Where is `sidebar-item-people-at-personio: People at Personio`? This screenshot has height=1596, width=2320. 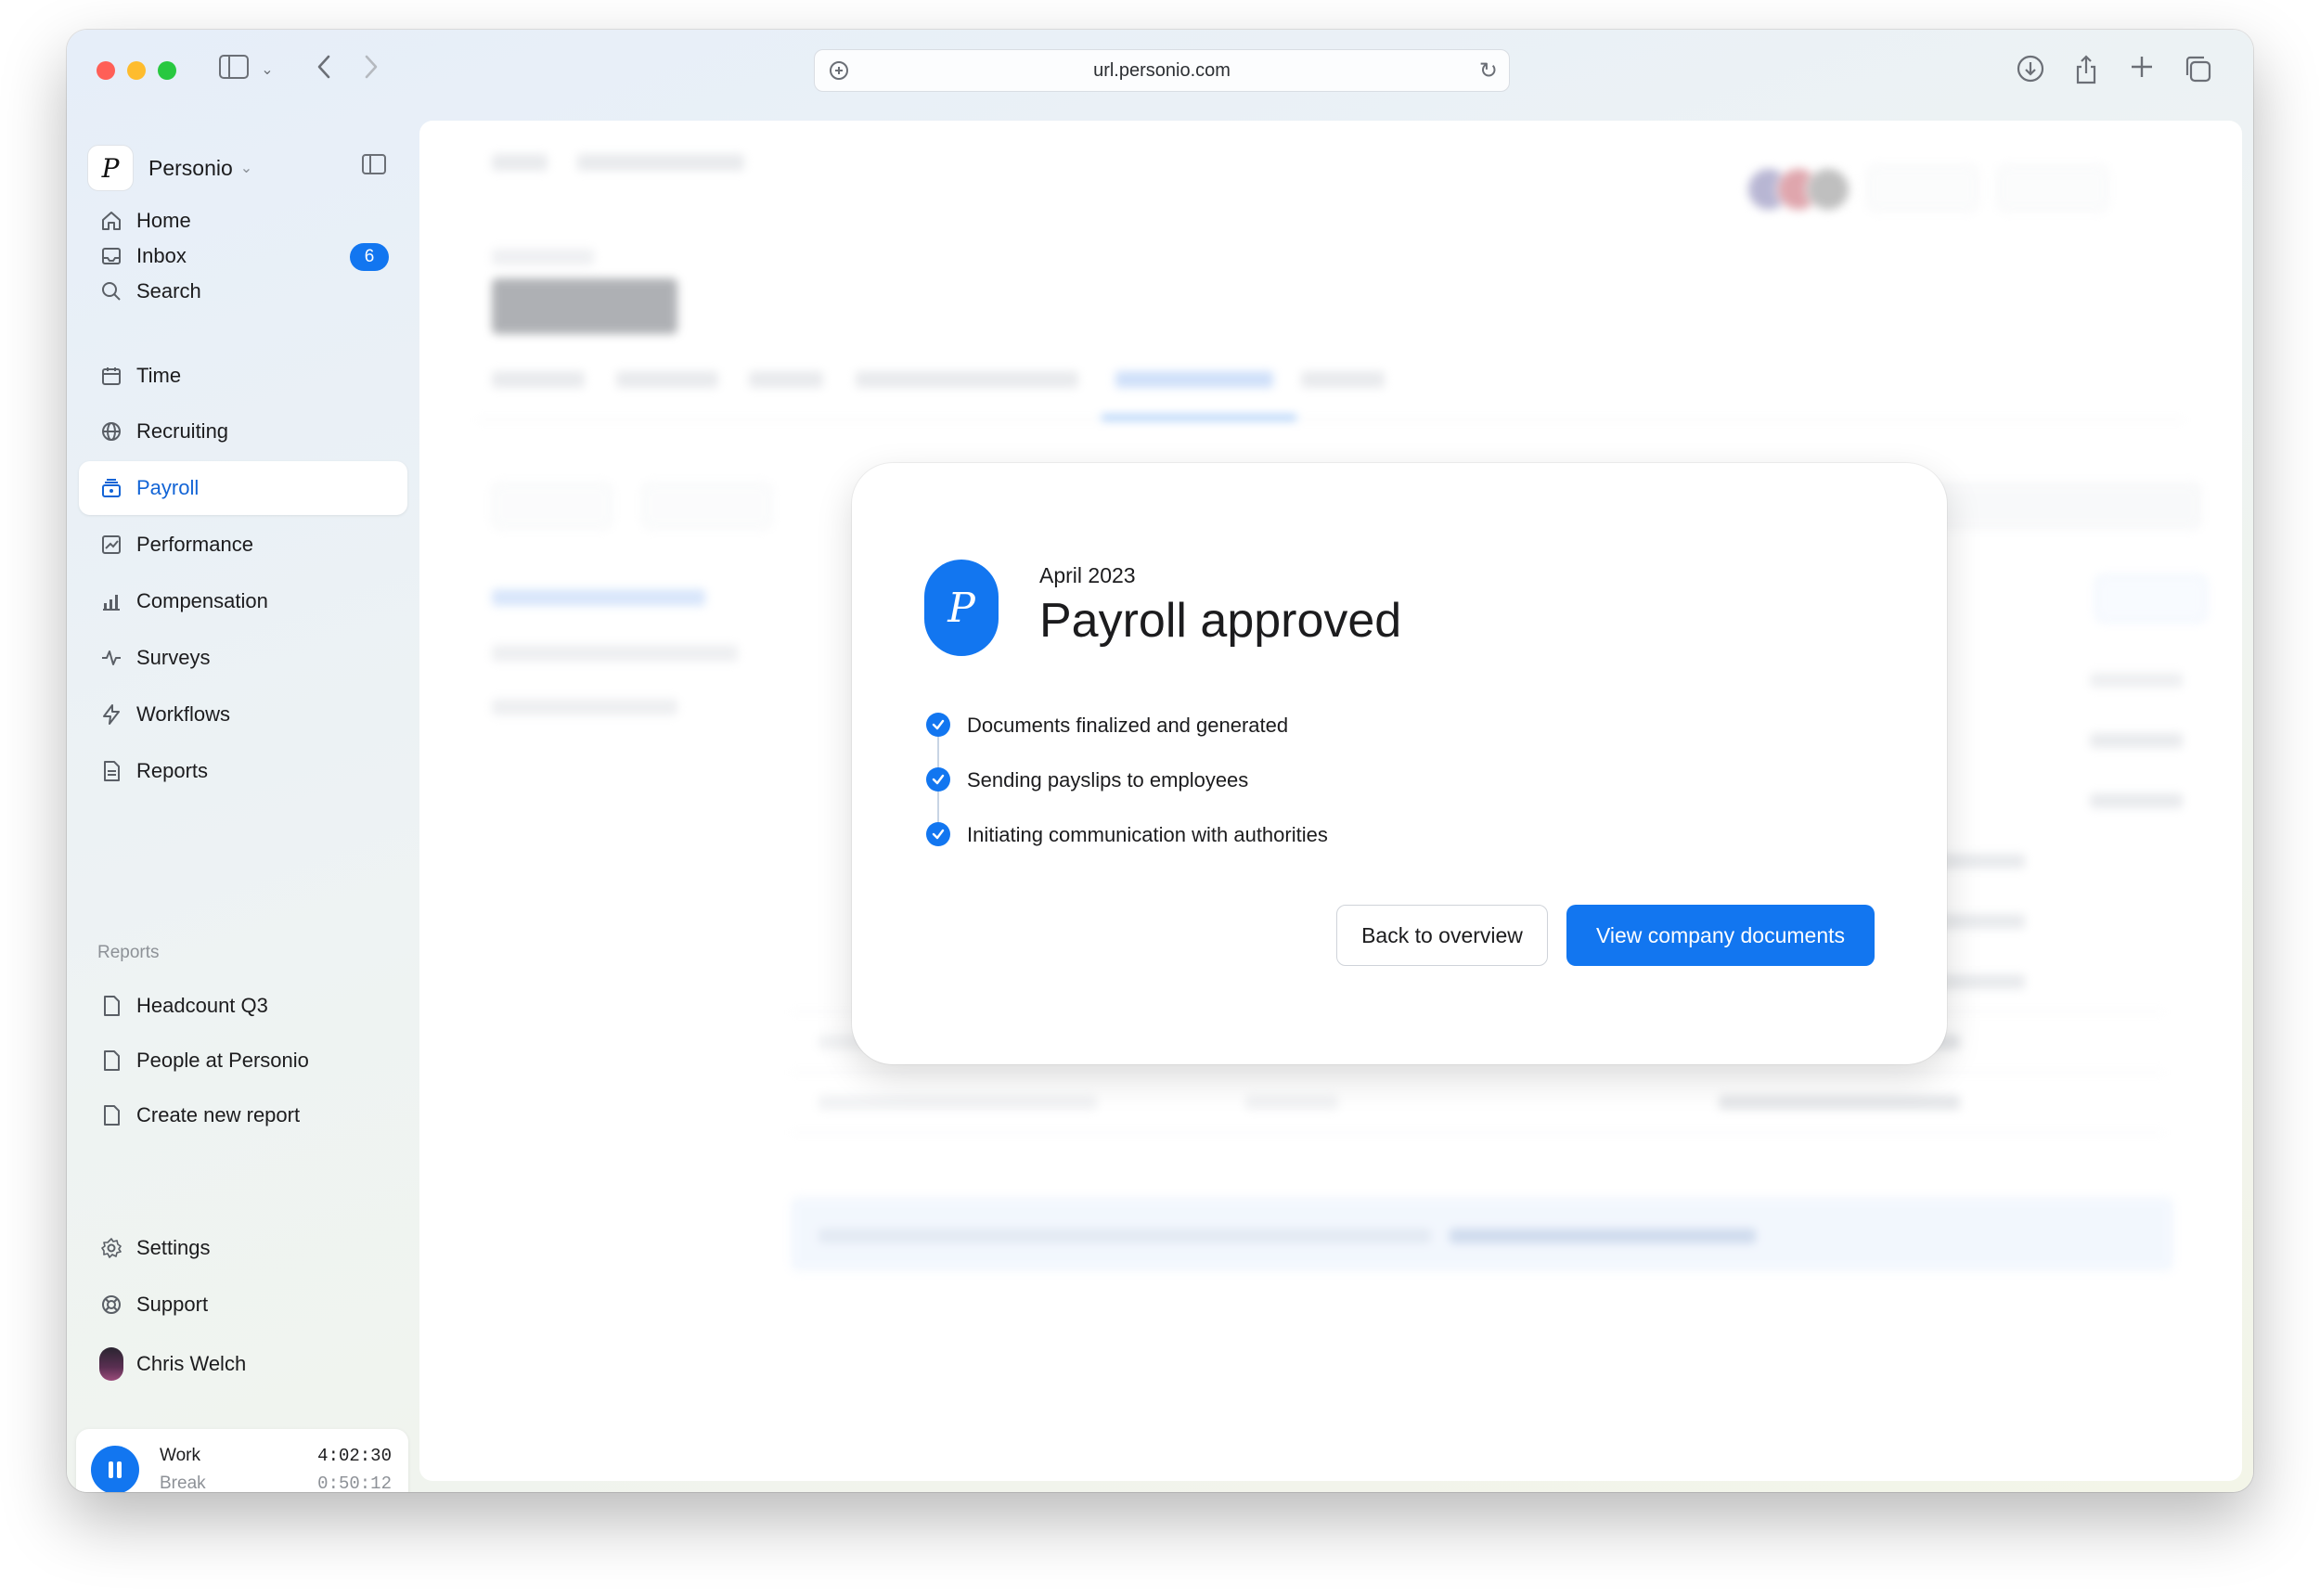 sidebar-item-people-at-personio: People at Personio is located at coordinates (243, 1061).